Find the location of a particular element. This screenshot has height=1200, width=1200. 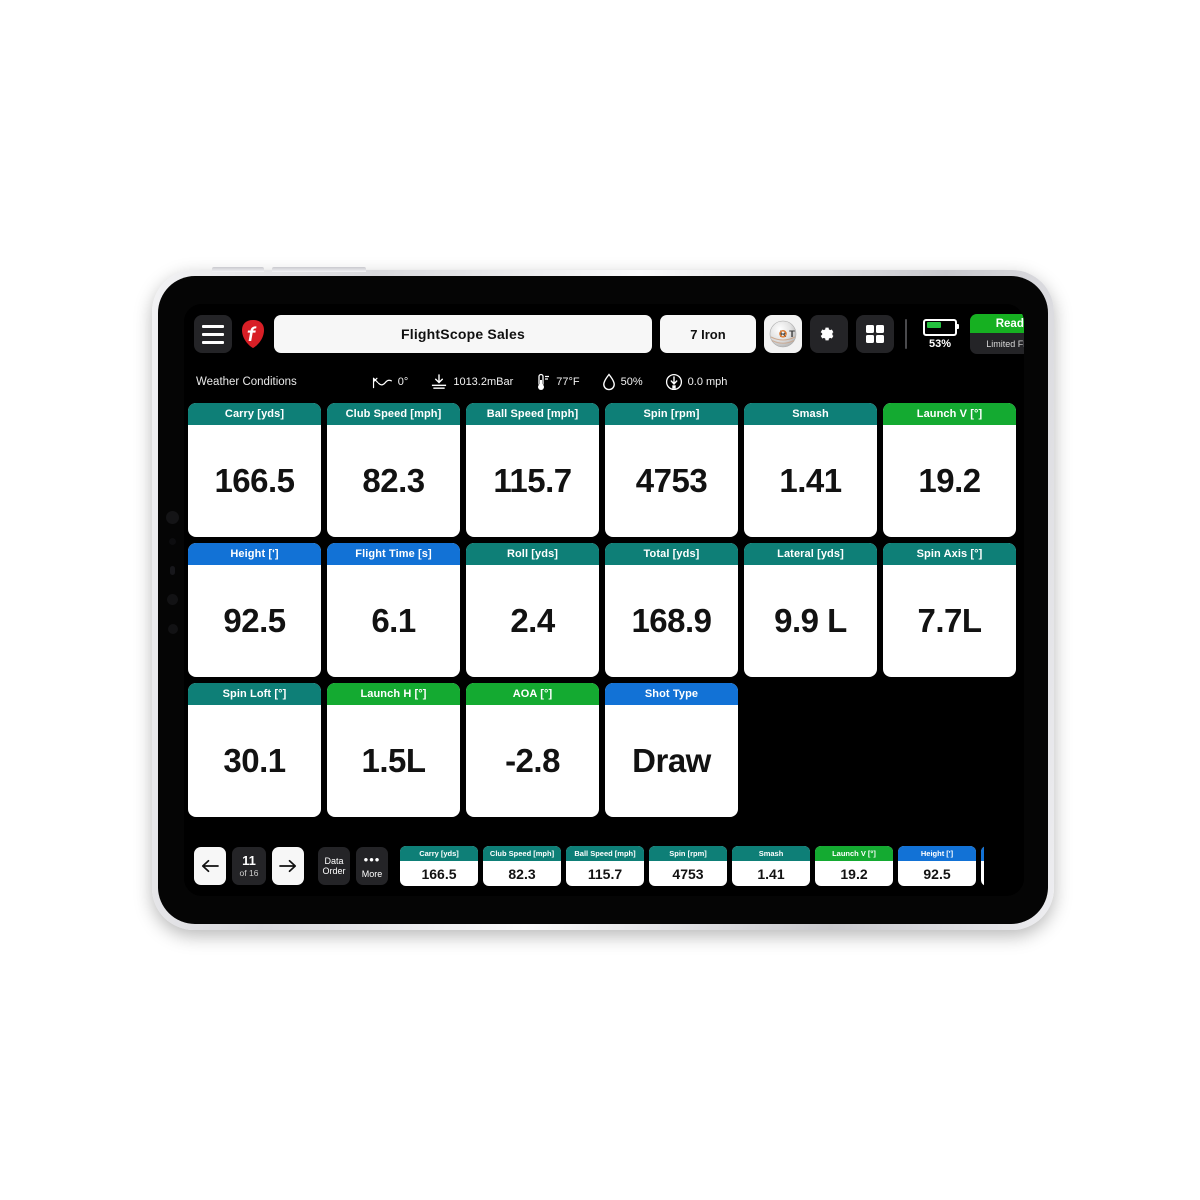

tablet-power-button is located at coordinates (319, 269).